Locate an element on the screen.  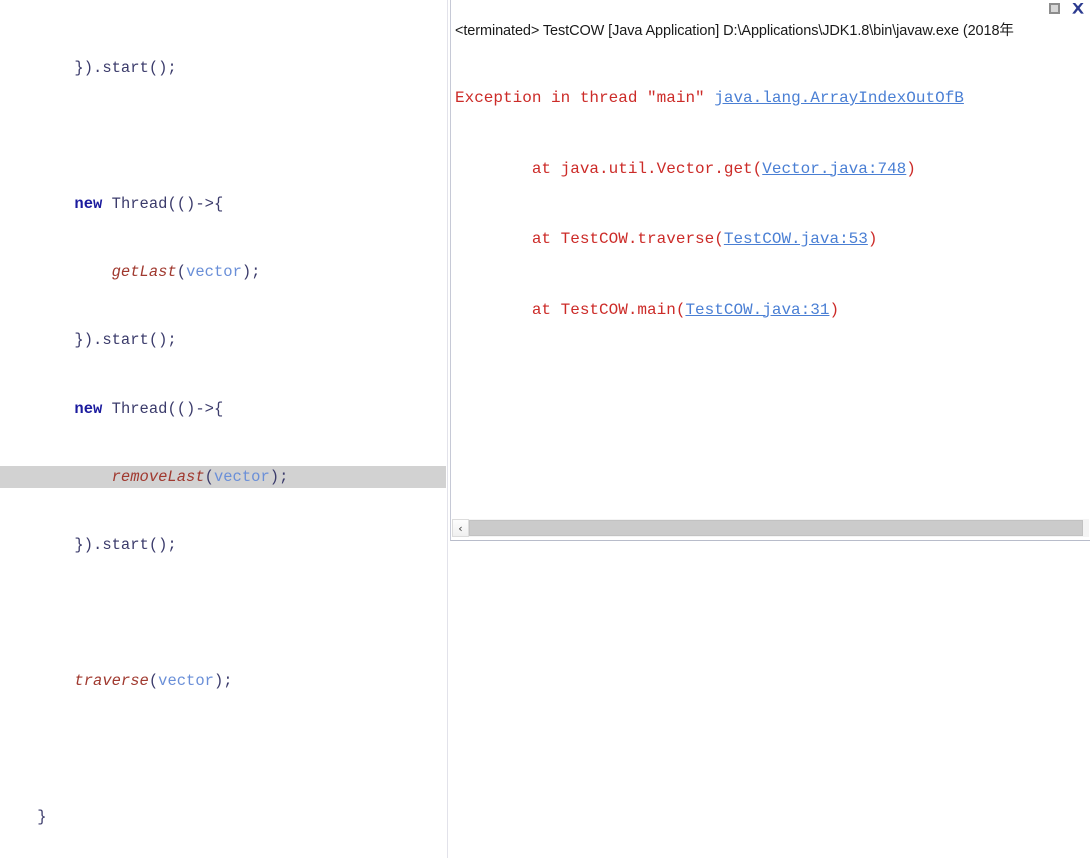
scrollbar-track is located at coordinates (779, 528).